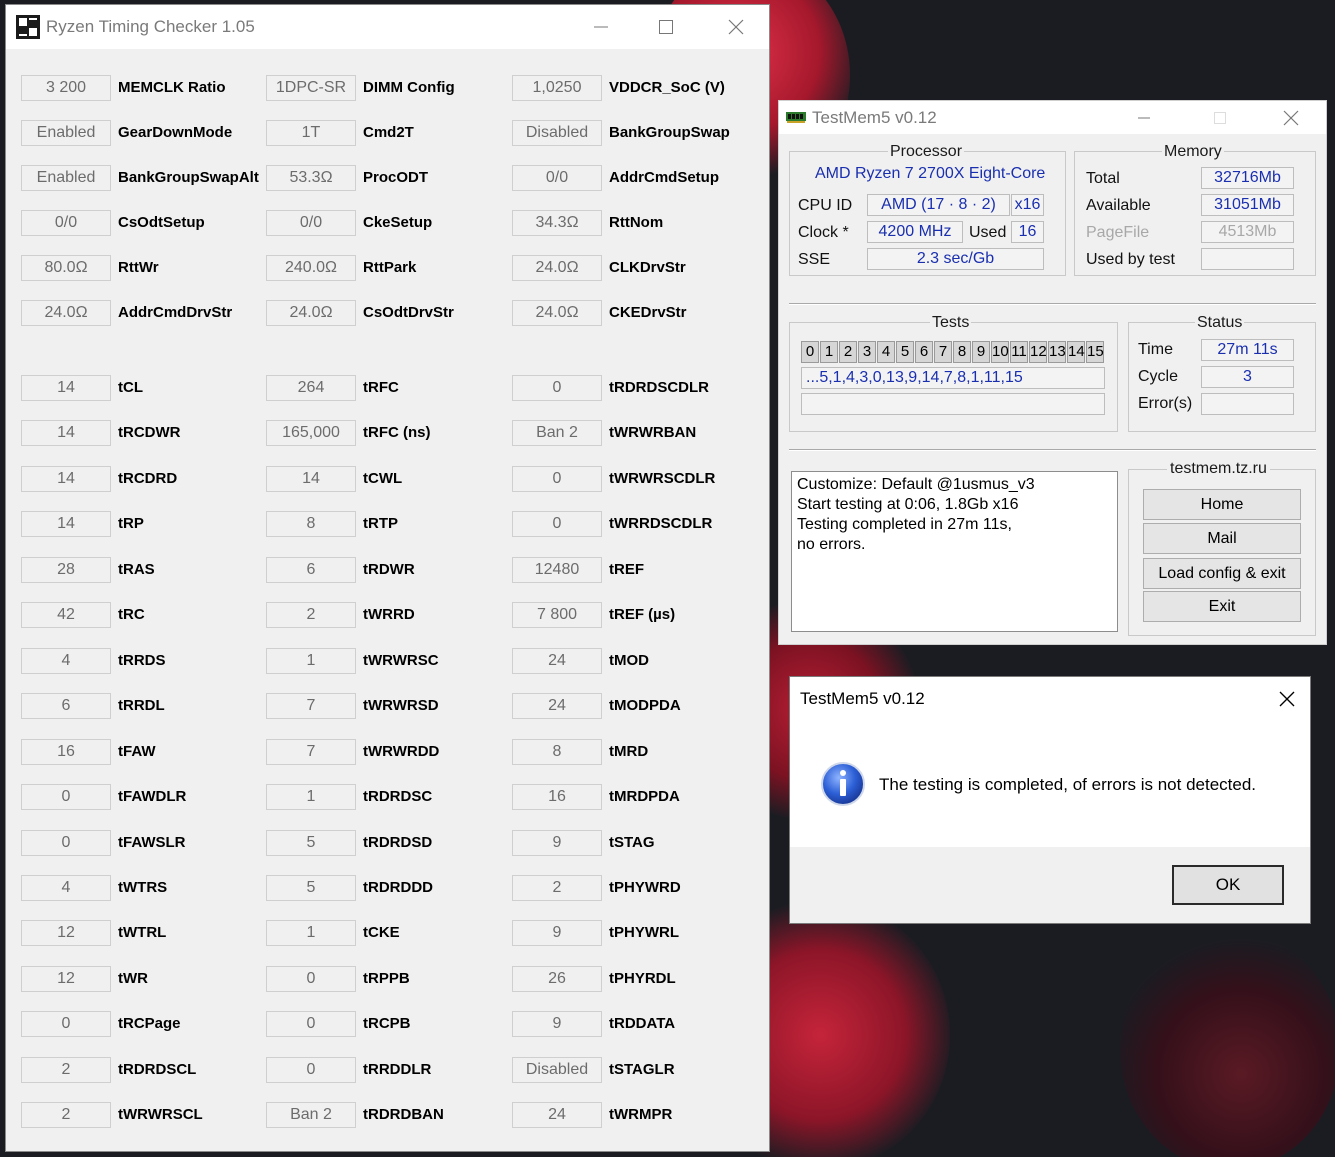 The width and height of the screenshot is (1335, 1157). I want to click on twr-value: 12, so click(66, 979).